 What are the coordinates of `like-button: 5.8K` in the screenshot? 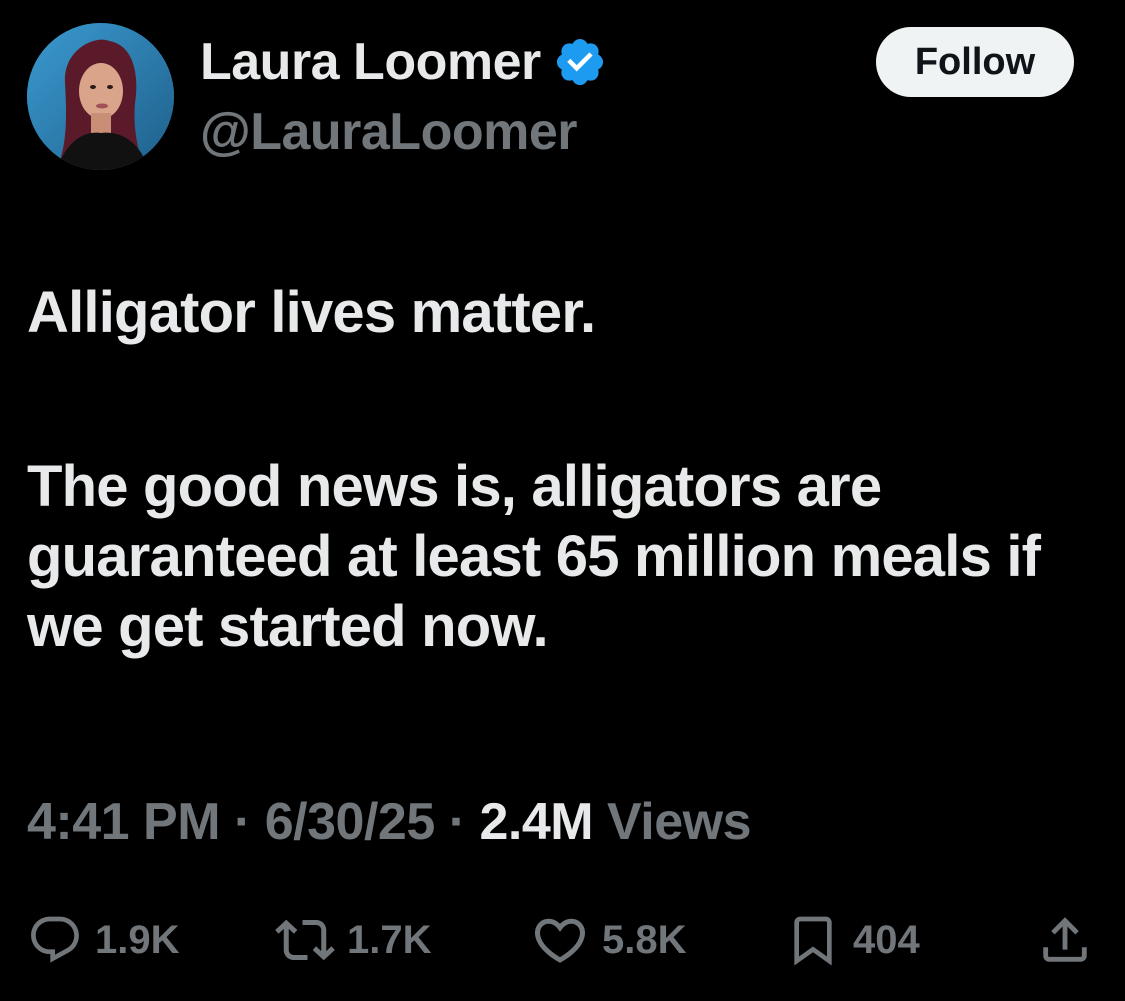 It's located at (608, 940).